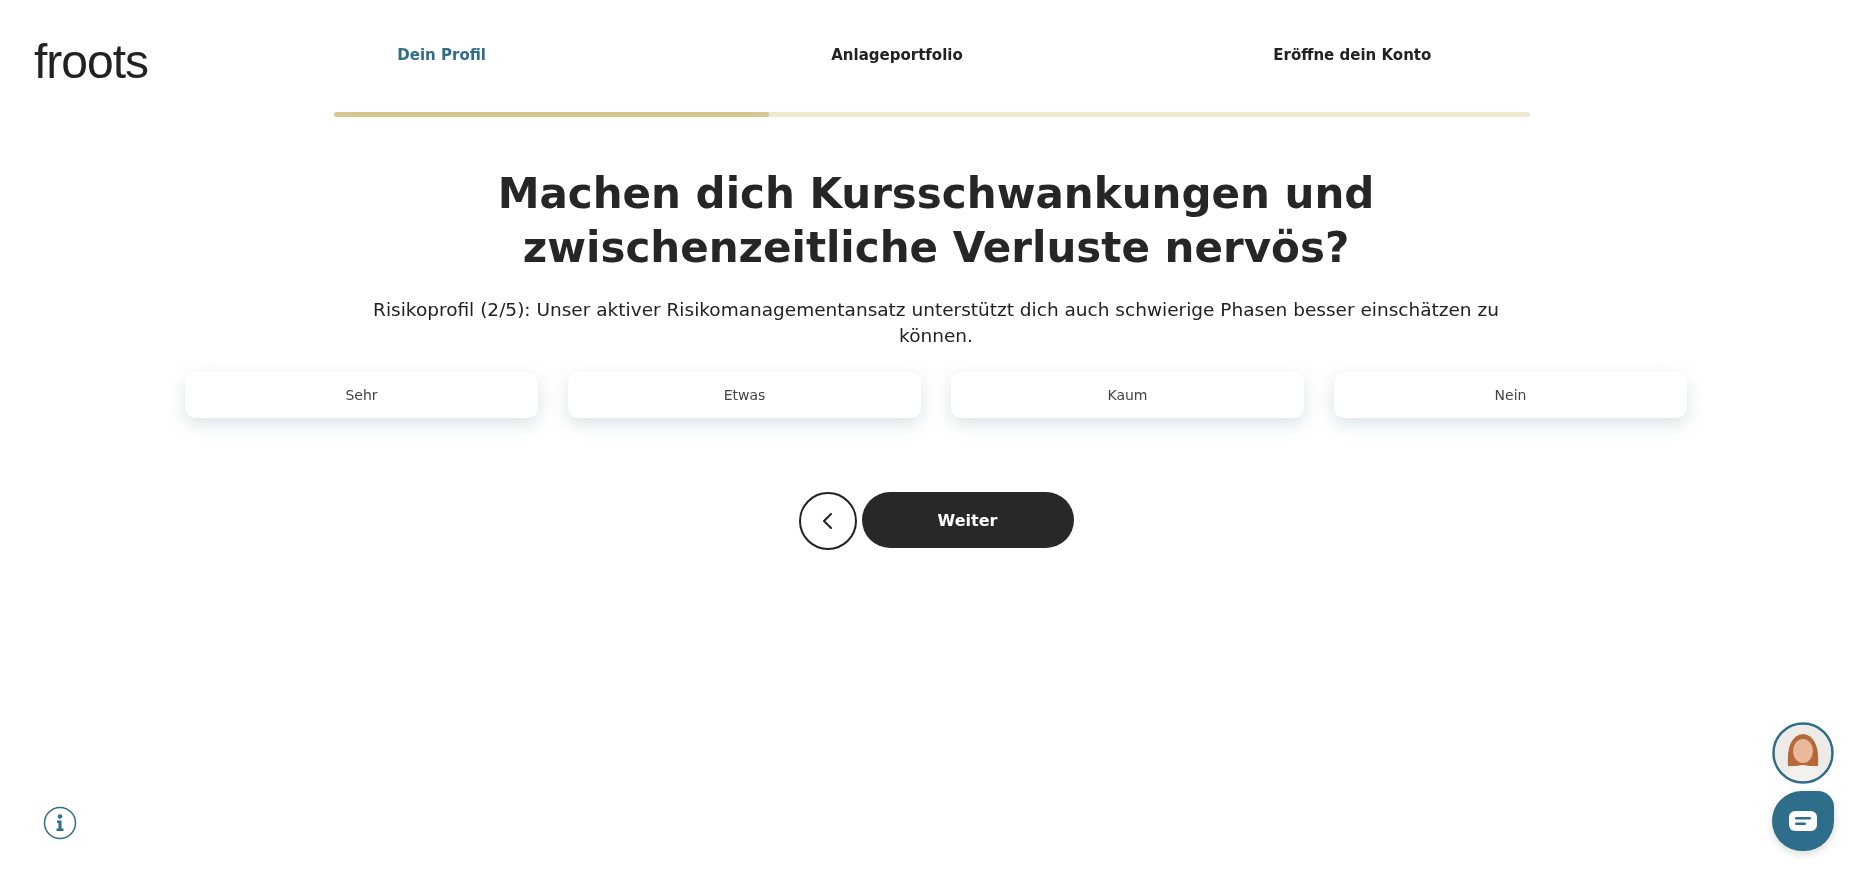  What do you see at coordinates (936, 221) in the screenshot?
I see `question-title: Machen dich Kursschwankungen und zwischenzeitliche Verluste nervös?` at bounding box center [936, 221].